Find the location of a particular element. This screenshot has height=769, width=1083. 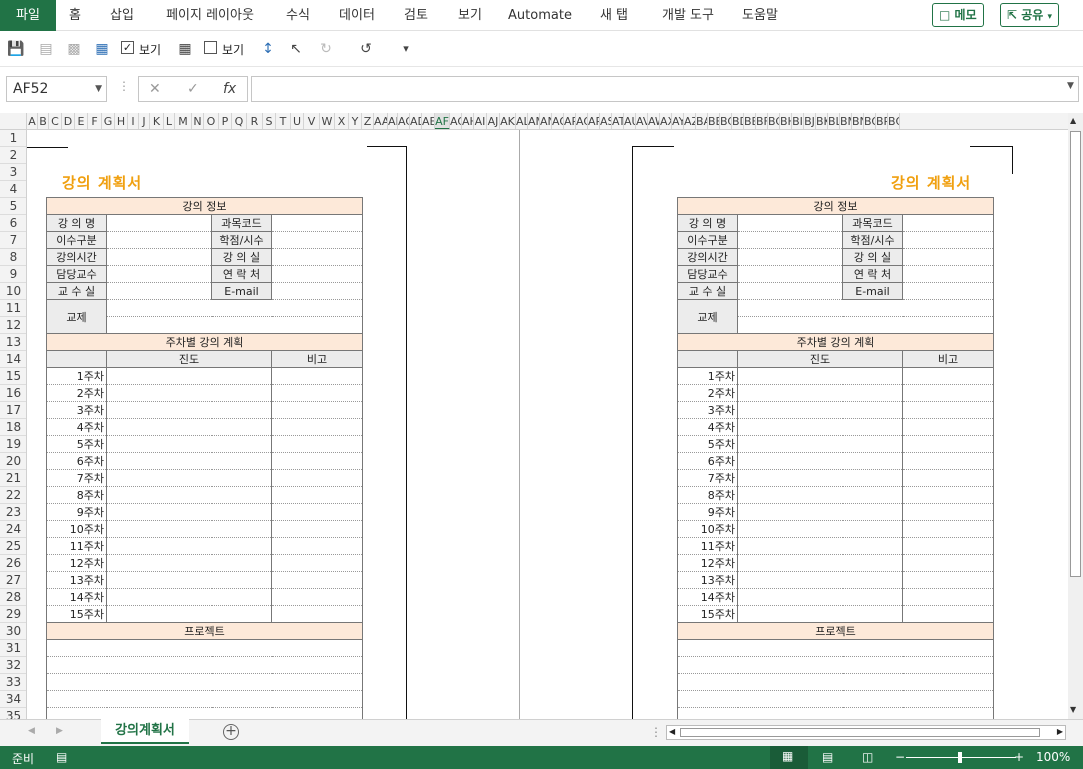

tab-view: 보기 is located at coordinates (470, 15).